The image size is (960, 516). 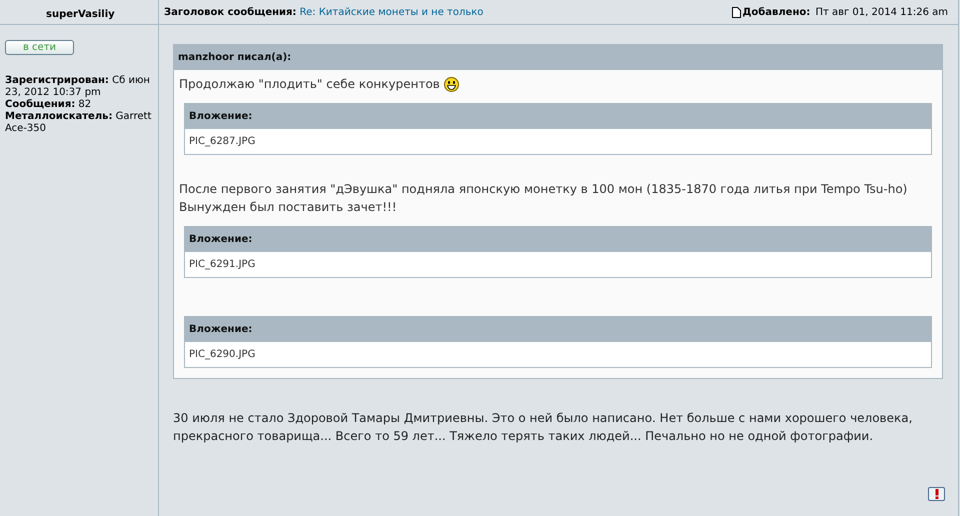 I want to click on exclamation-icon, so click(x=936, y=494).